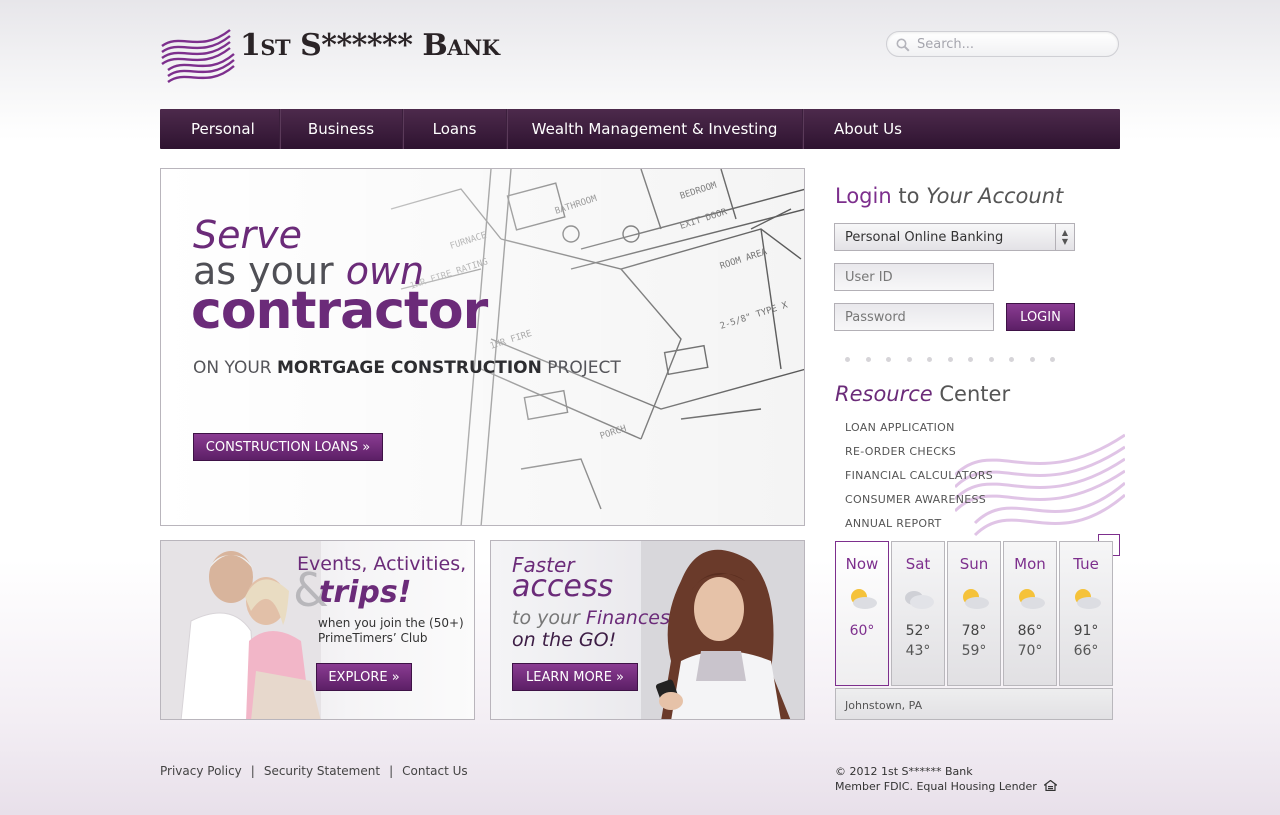  What do you see at coordinates (549, 618) in the screenshot?
I see `promo2-to-your: to your` at bounding box center [549, 618].